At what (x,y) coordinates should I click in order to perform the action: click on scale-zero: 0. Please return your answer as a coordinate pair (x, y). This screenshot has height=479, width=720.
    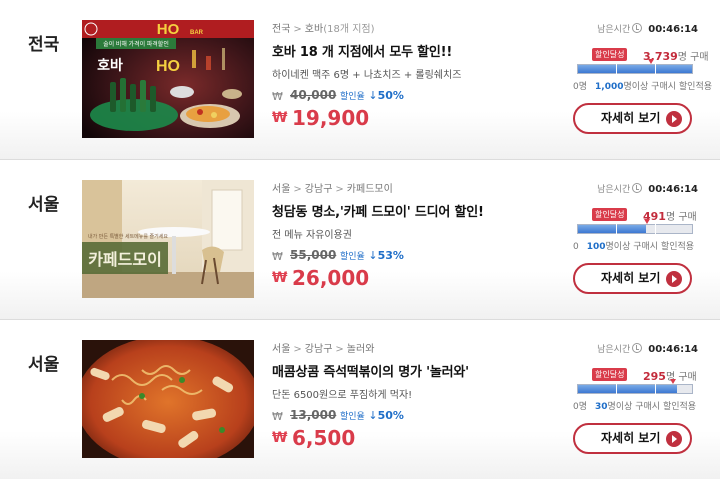
    Looking at the image, I should click on (576, 247).